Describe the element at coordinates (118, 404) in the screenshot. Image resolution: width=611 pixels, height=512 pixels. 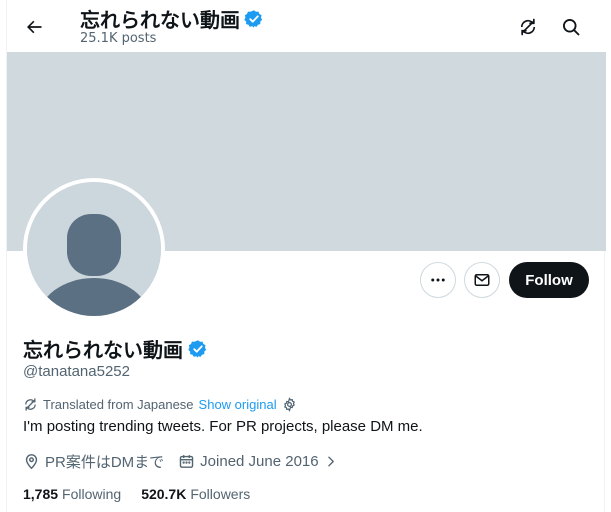
I see `translated-label: Translated from Japanese` at that location.